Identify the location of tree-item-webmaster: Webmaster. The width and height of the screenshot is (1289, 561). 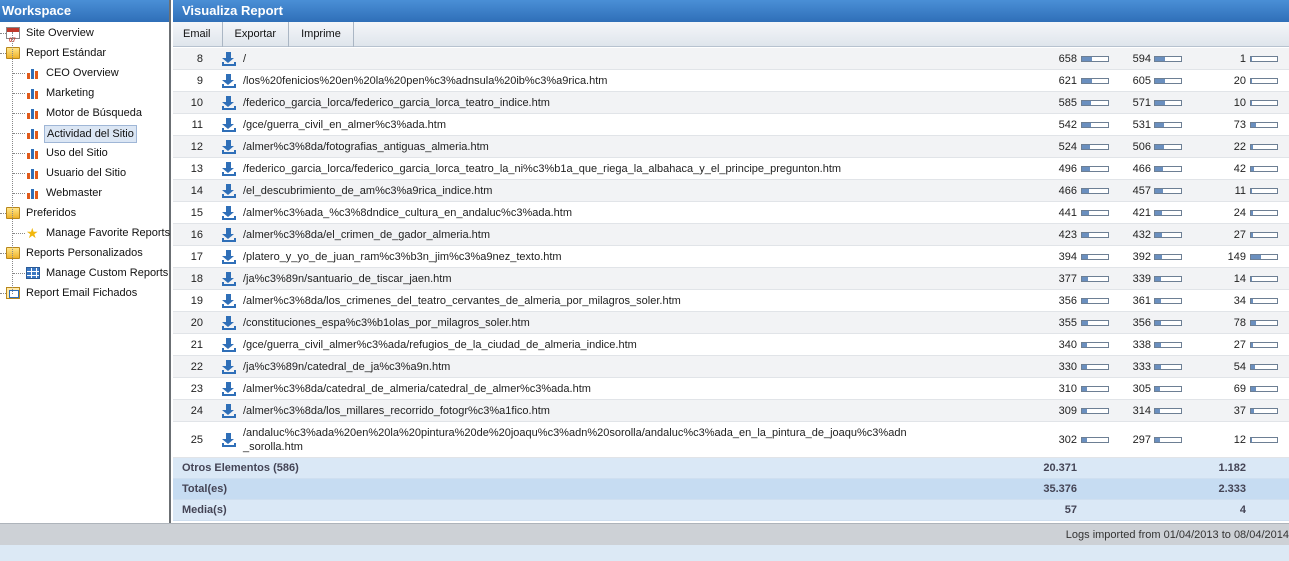
(84, 193).